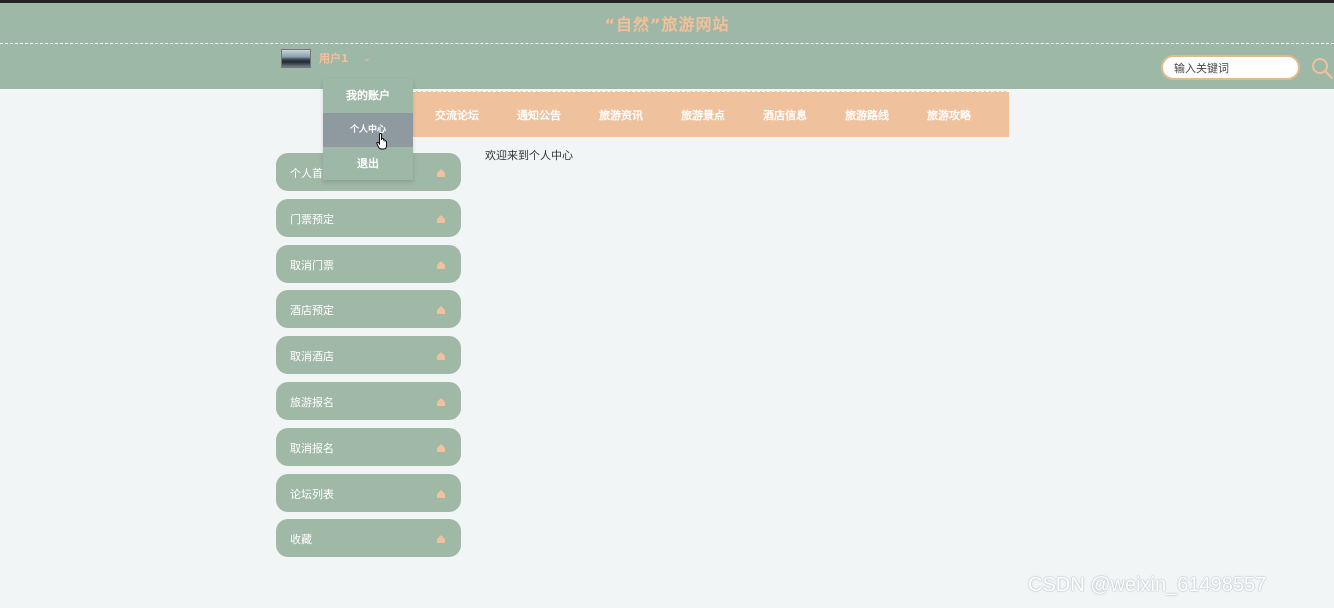 This screenshot has width=1334, height=608. Describe the element at coordinates (968, 115) in the screenshot. I see `nav-item-guides: 旅游攻略` at that location.